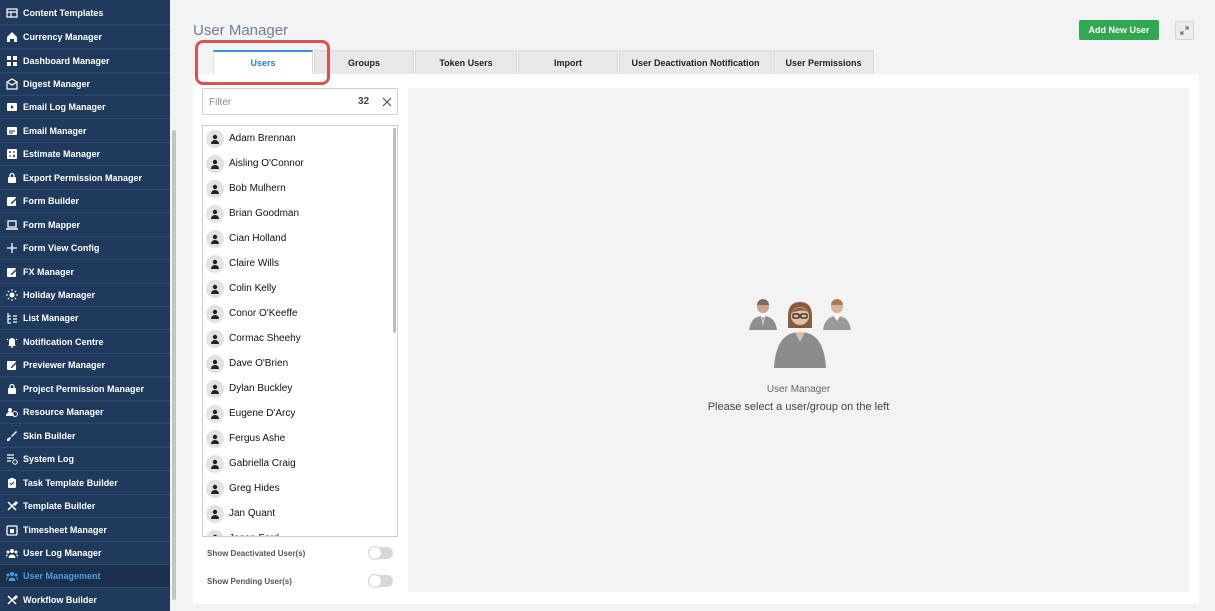 The height and width of the screenshot is (611, 1215). What do you see at coordinates (85, 37) in the screenshot?
I see `sidebar-item-currency-manager: Currency Manager` at bounding box center [85, 37].